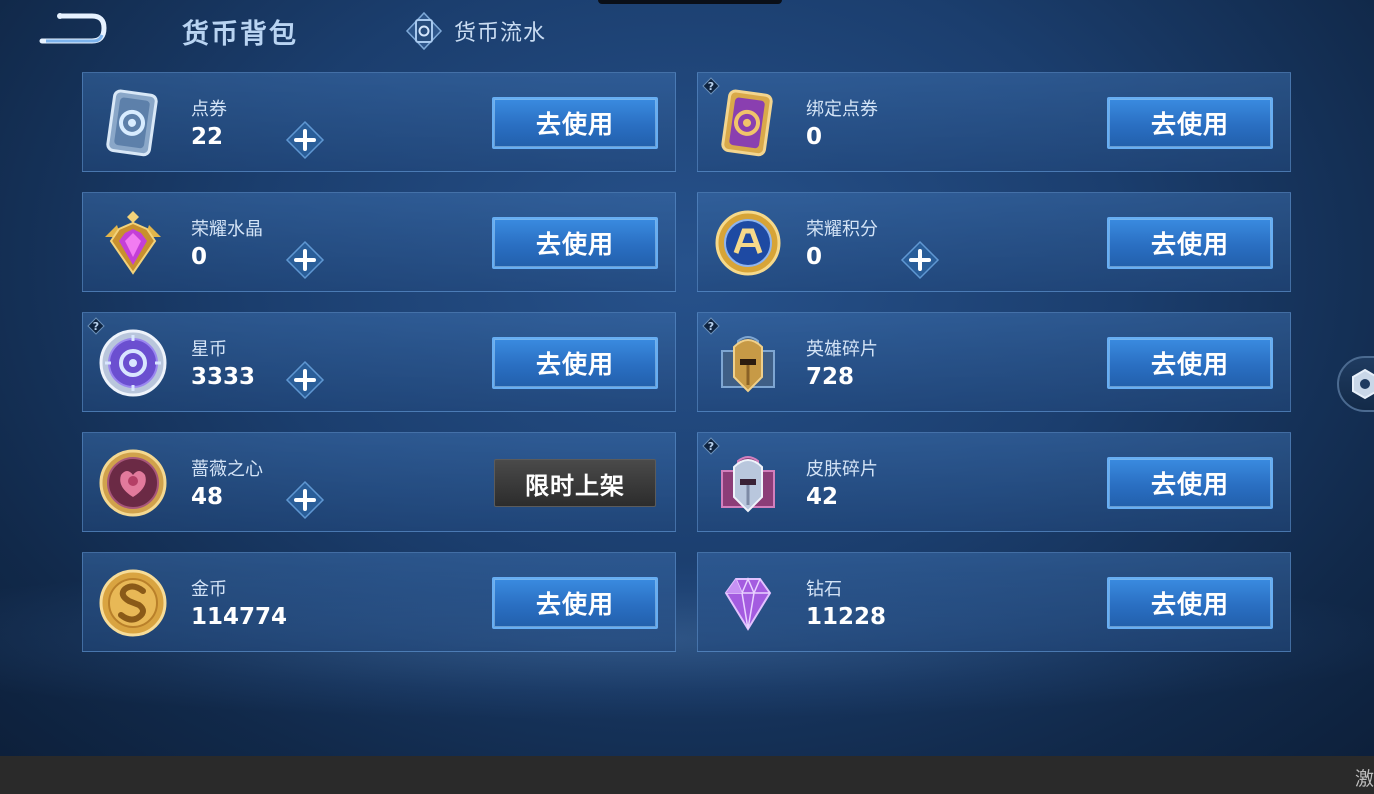  Describe the element at coordinates (830, 377) in the screenshot. I see `currency-value: 728` at that location.